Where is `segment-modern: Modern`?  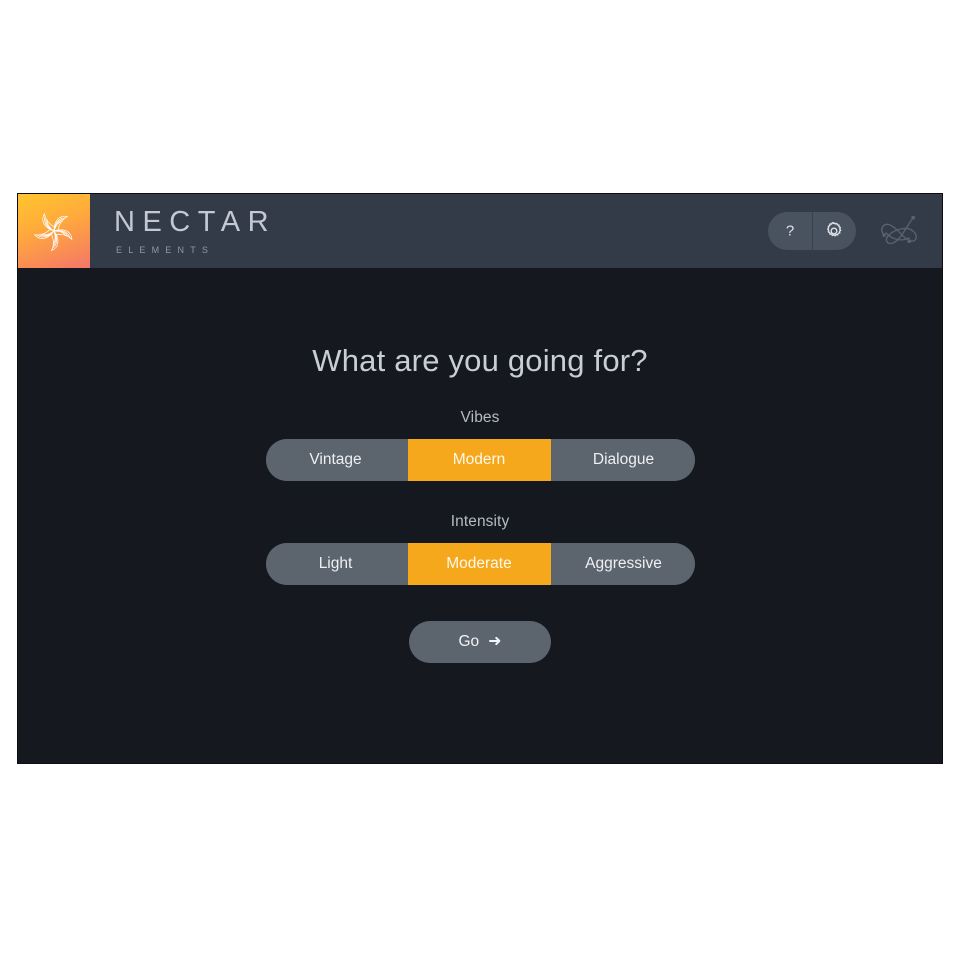 segment-modern: Modern is located at coordinates (479, 460).